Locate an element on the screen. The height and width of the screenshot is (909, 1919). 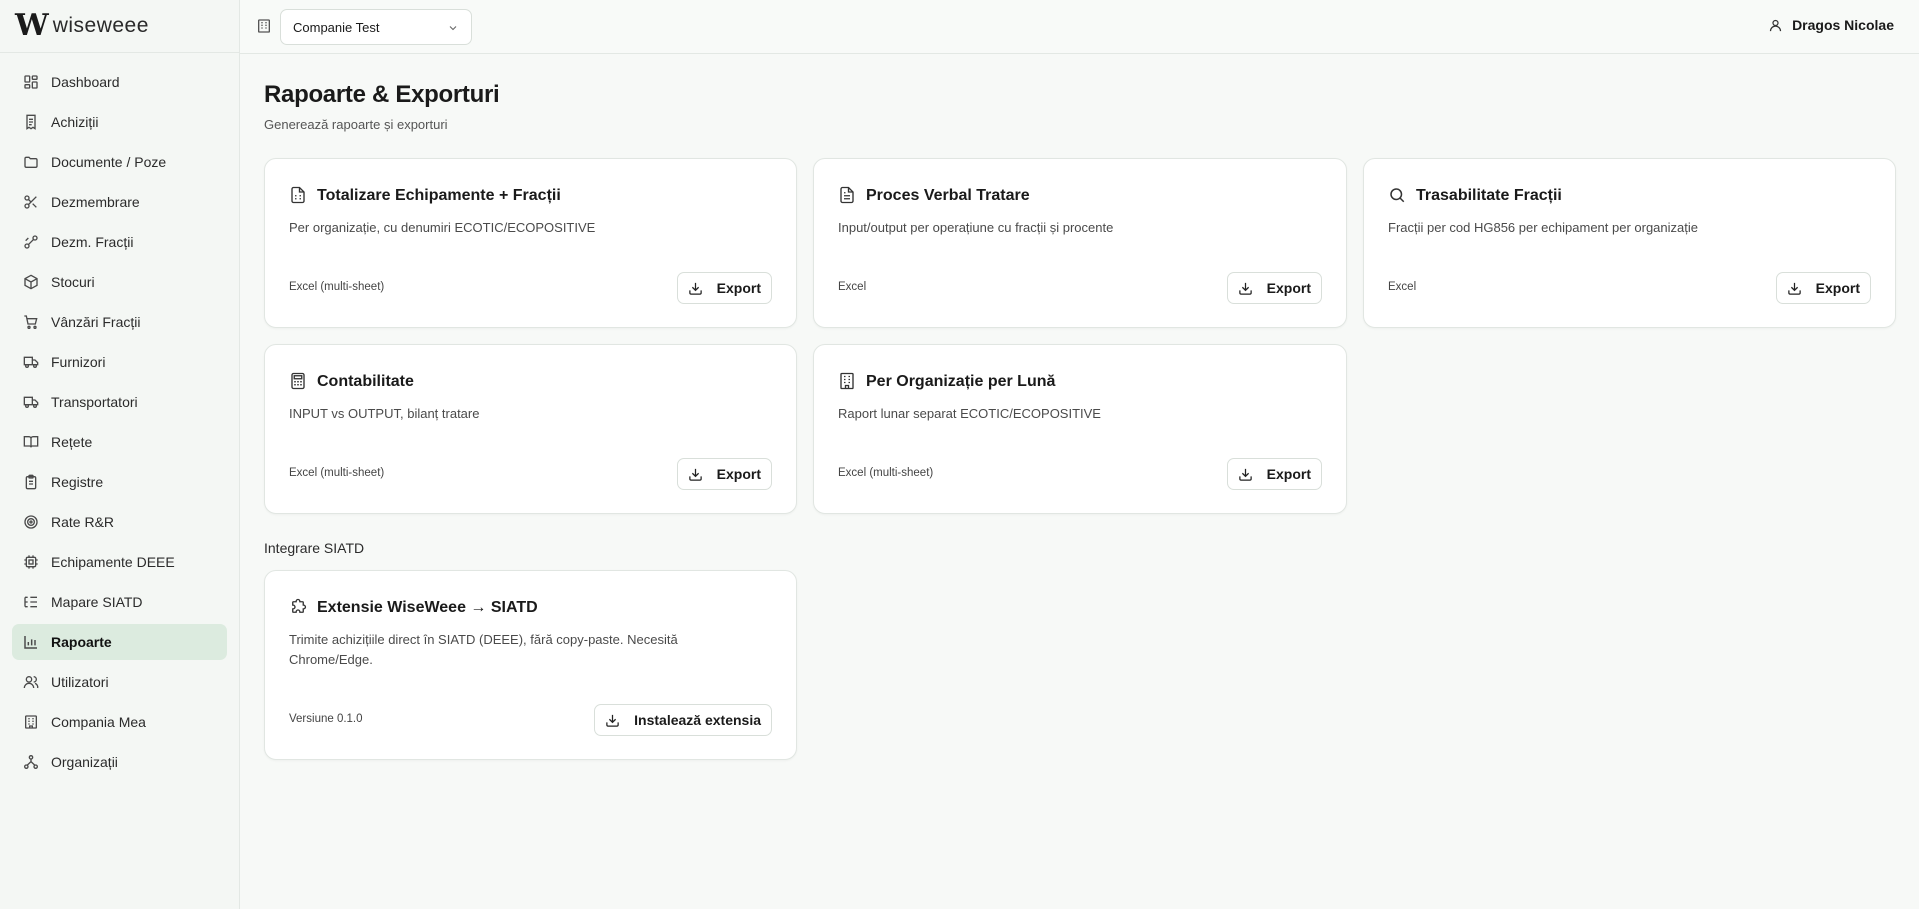
sidebar-item-documente: Documente / Poze is located at coordinates (119, 162).